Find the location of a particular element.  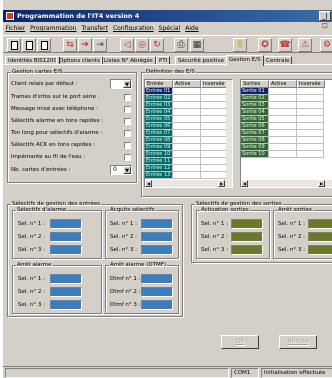

ok-button: Ok is located at coordinates (240, 342).